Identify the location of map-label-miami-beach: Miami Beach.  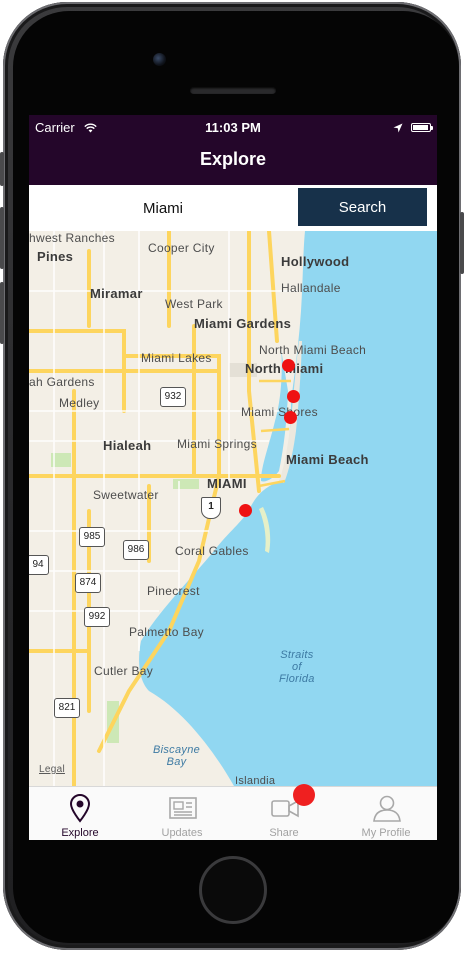
(327, 459).